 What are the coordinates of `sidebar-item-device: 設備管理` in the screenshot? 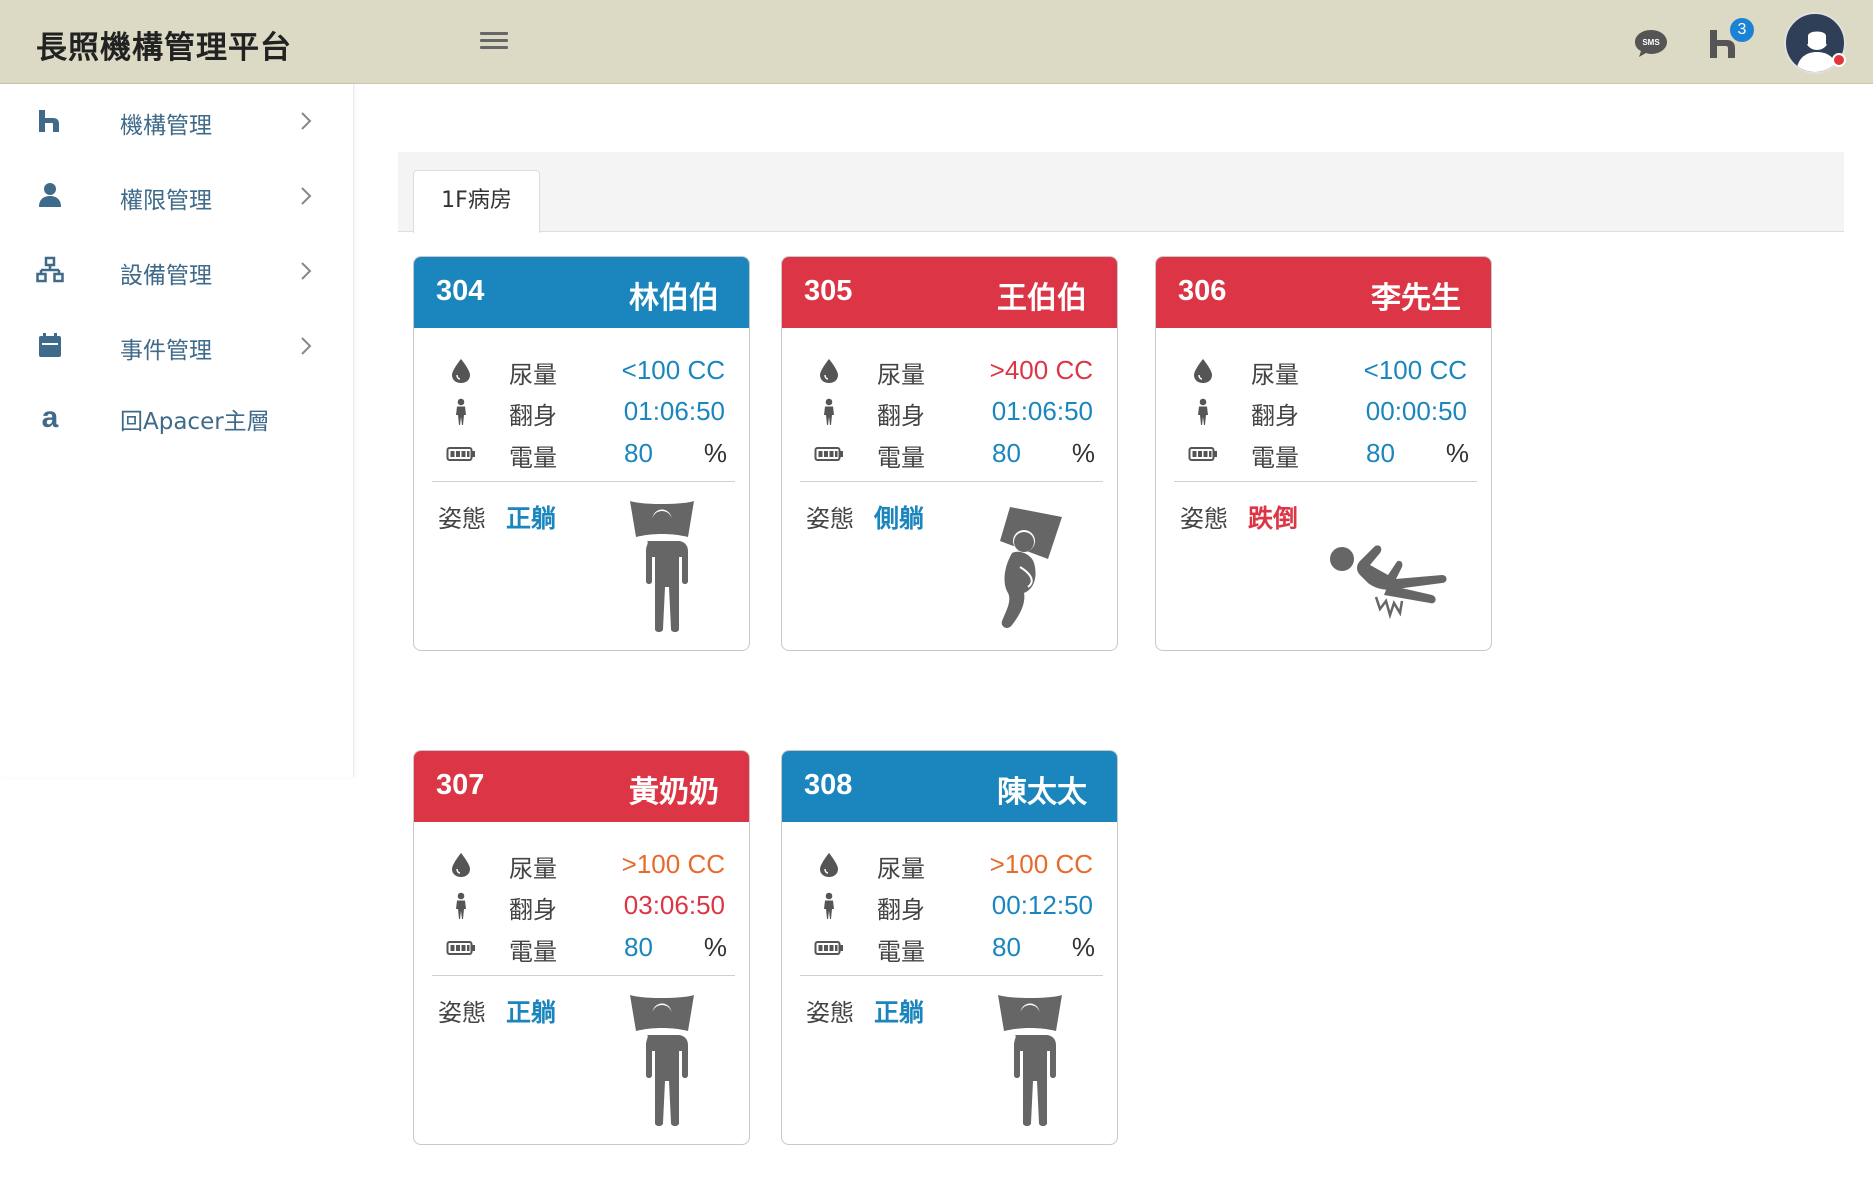 It's located at (177, 271).